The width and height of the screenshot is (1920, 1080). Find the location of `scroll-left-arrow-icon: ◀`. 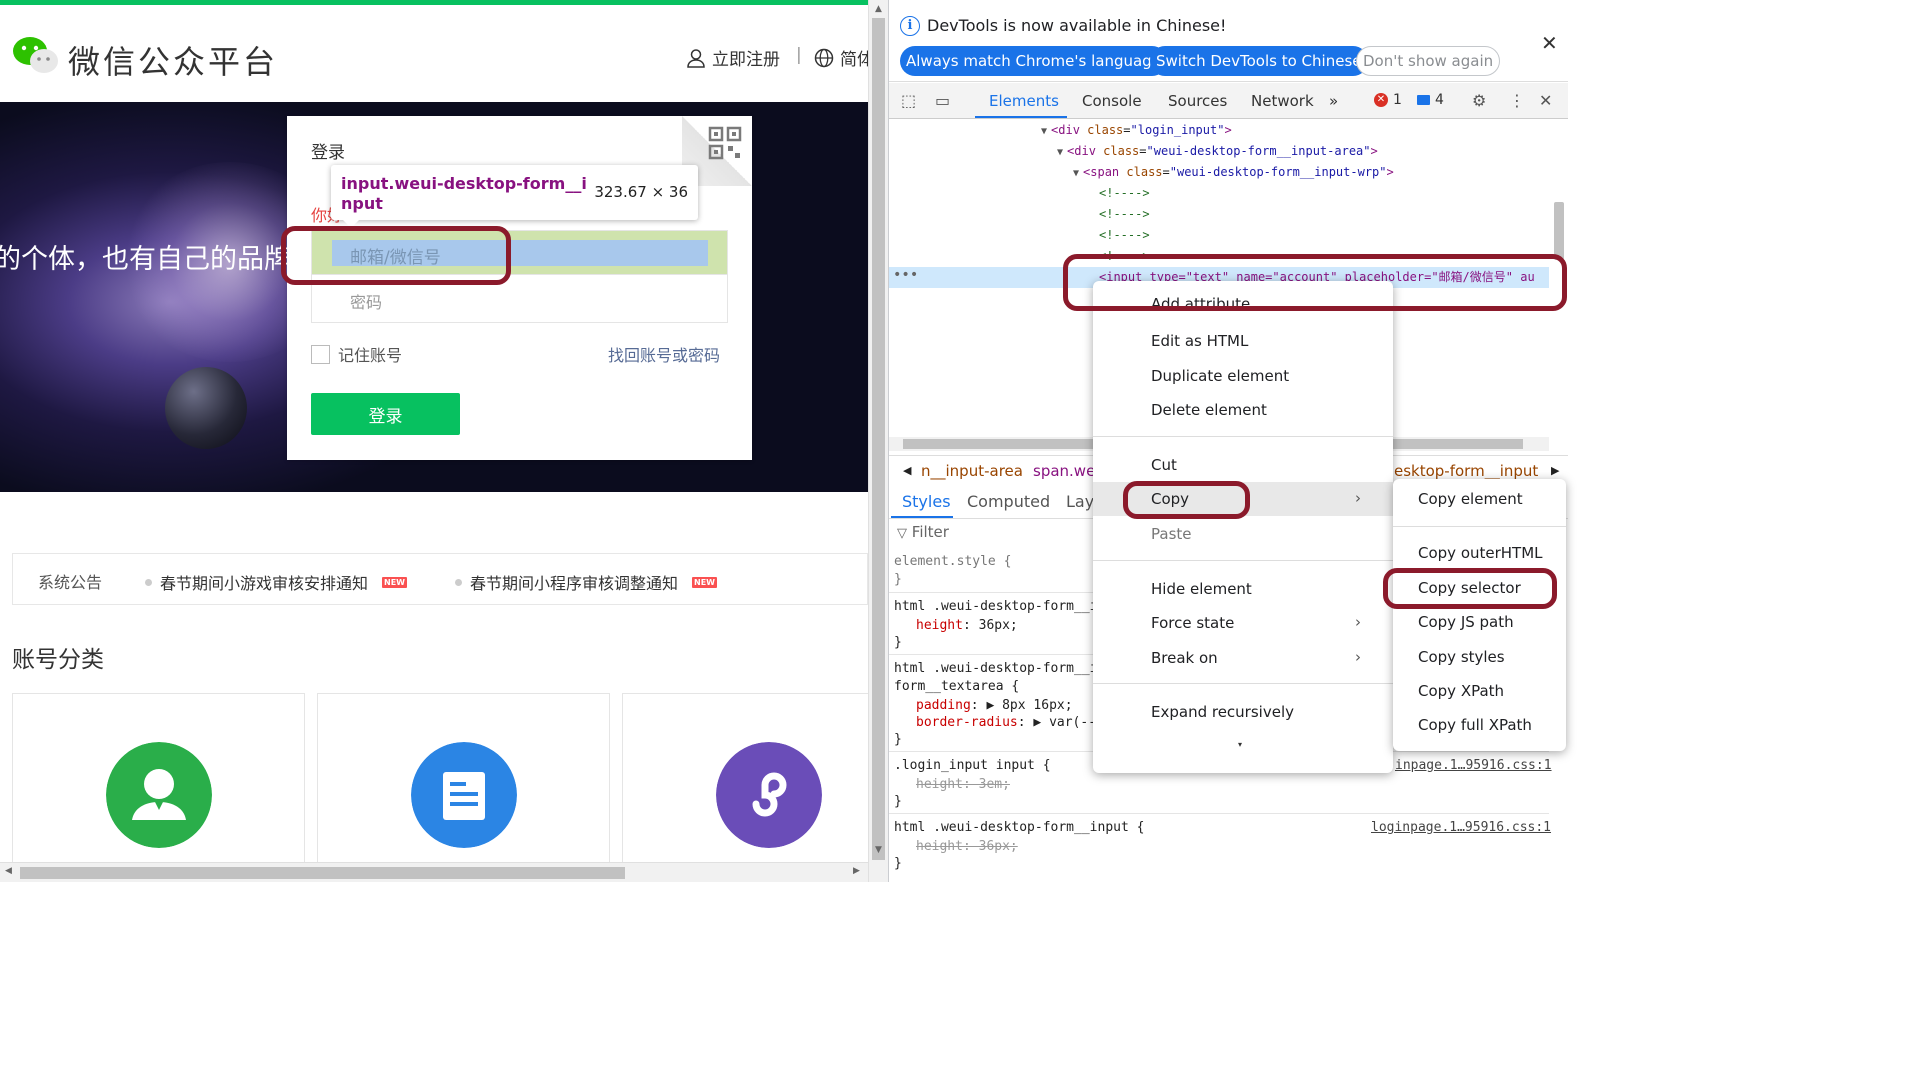

scroll-left-arrow-icon: ◀ is located at coordinates (8, 871).